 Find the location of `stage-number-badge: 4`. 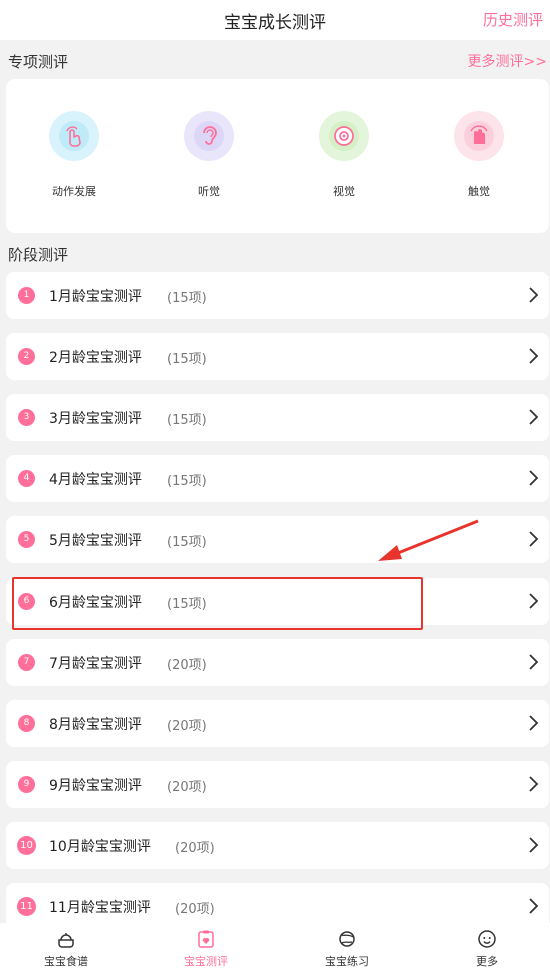

stage-number-badge: 4 is located at coordinates (26, 478).